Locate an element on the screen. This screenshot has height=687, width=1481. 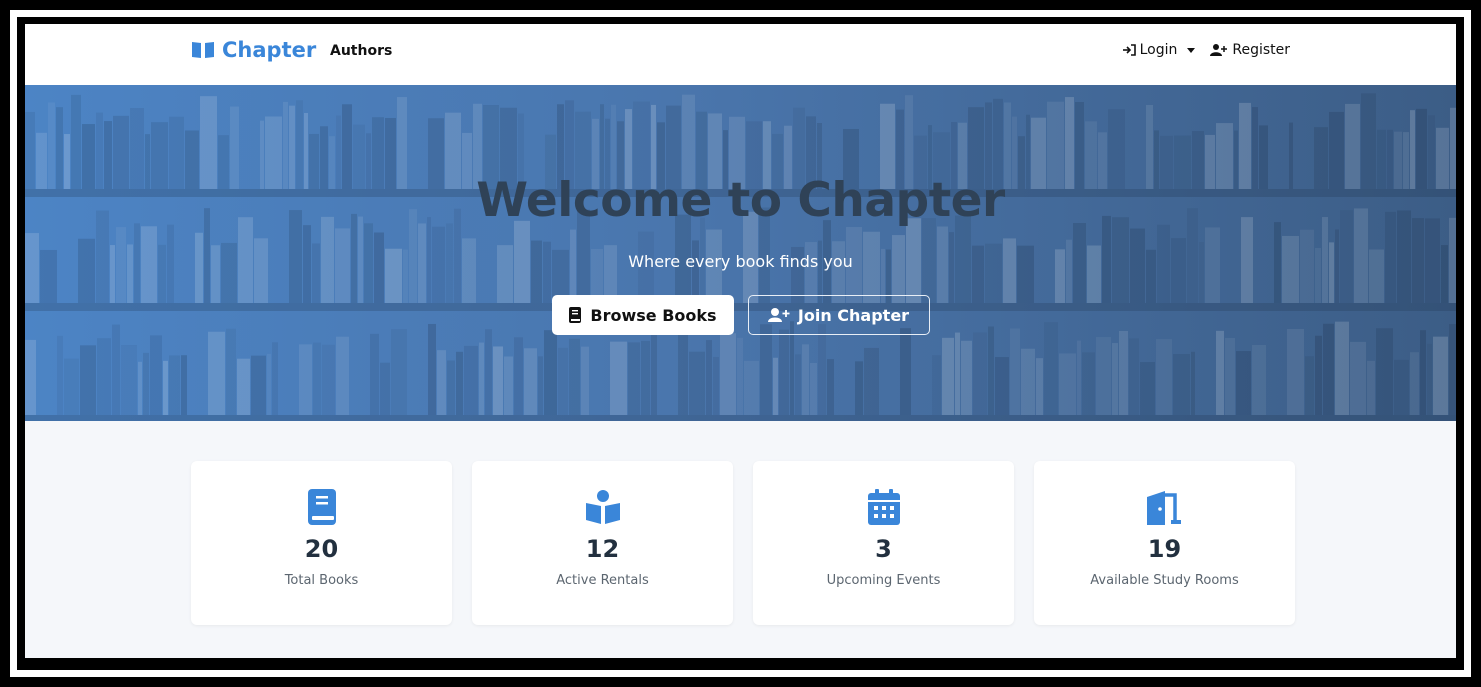
stat-label: Total Books is located at coordinates (321, 580).